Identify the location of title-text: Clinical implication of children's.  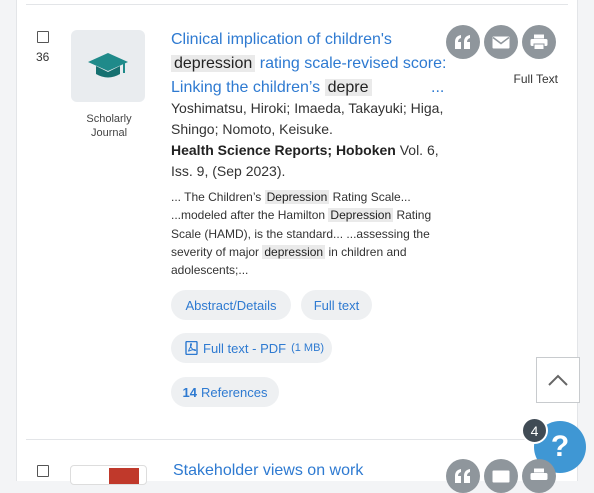
(281, 39).